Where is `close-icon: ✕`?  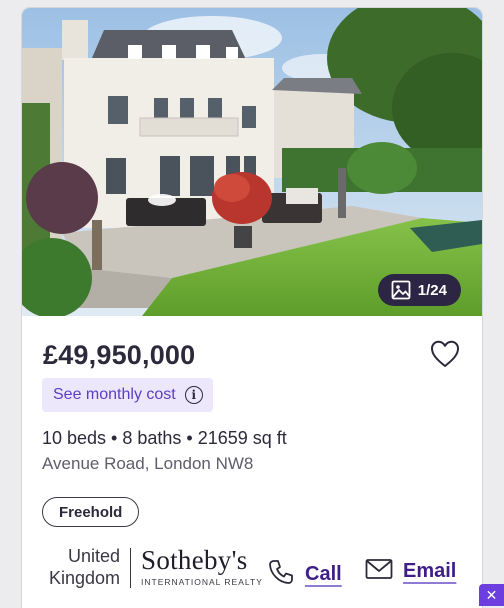
close-icon: ✕ is located at coordinates (491, 595).